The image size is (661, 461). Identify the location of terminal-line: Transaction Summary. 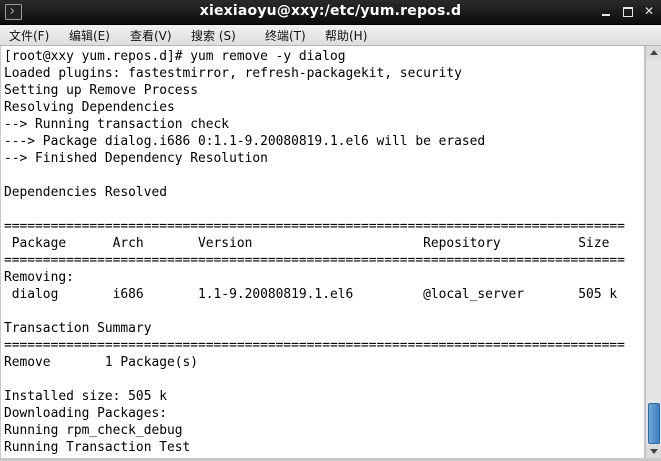
(78, 328).